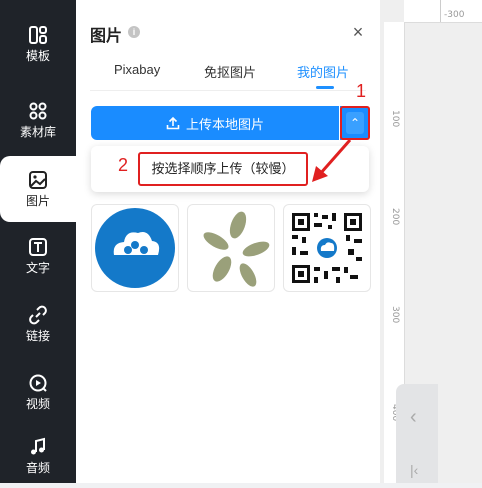 The width and height of the screenshot is (482, 488). What do you see at coordinates (37, 268) in the screenshot?
I see `sidebar-item-label: 文字` at bounding box center [37, 268].